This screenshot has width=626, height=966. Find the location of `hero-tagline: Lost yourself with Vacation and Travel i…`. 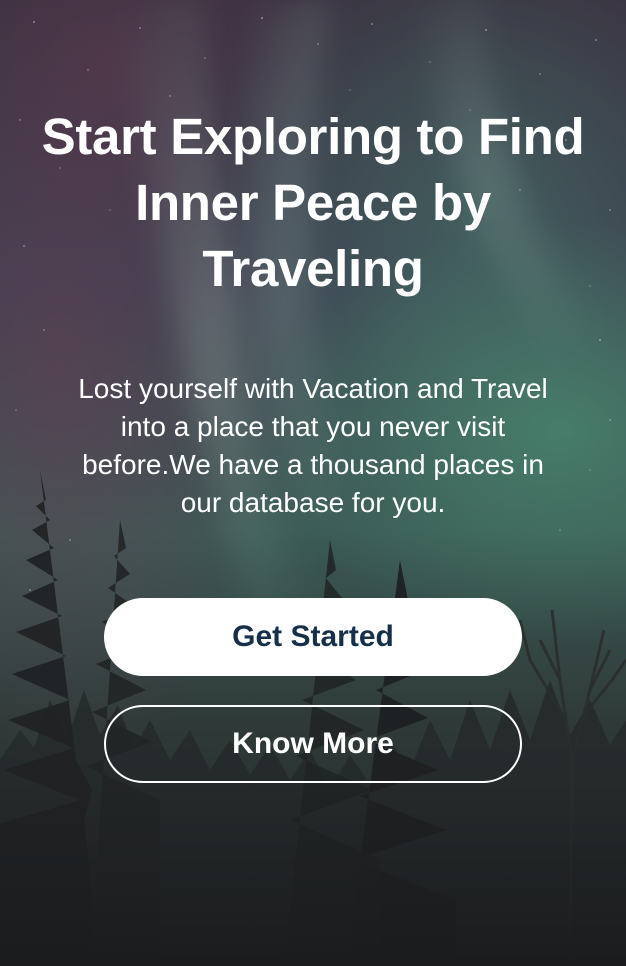

hero-tagline: Lost yourself with Vacation and Travel i… is located at coordinates (313, 445).